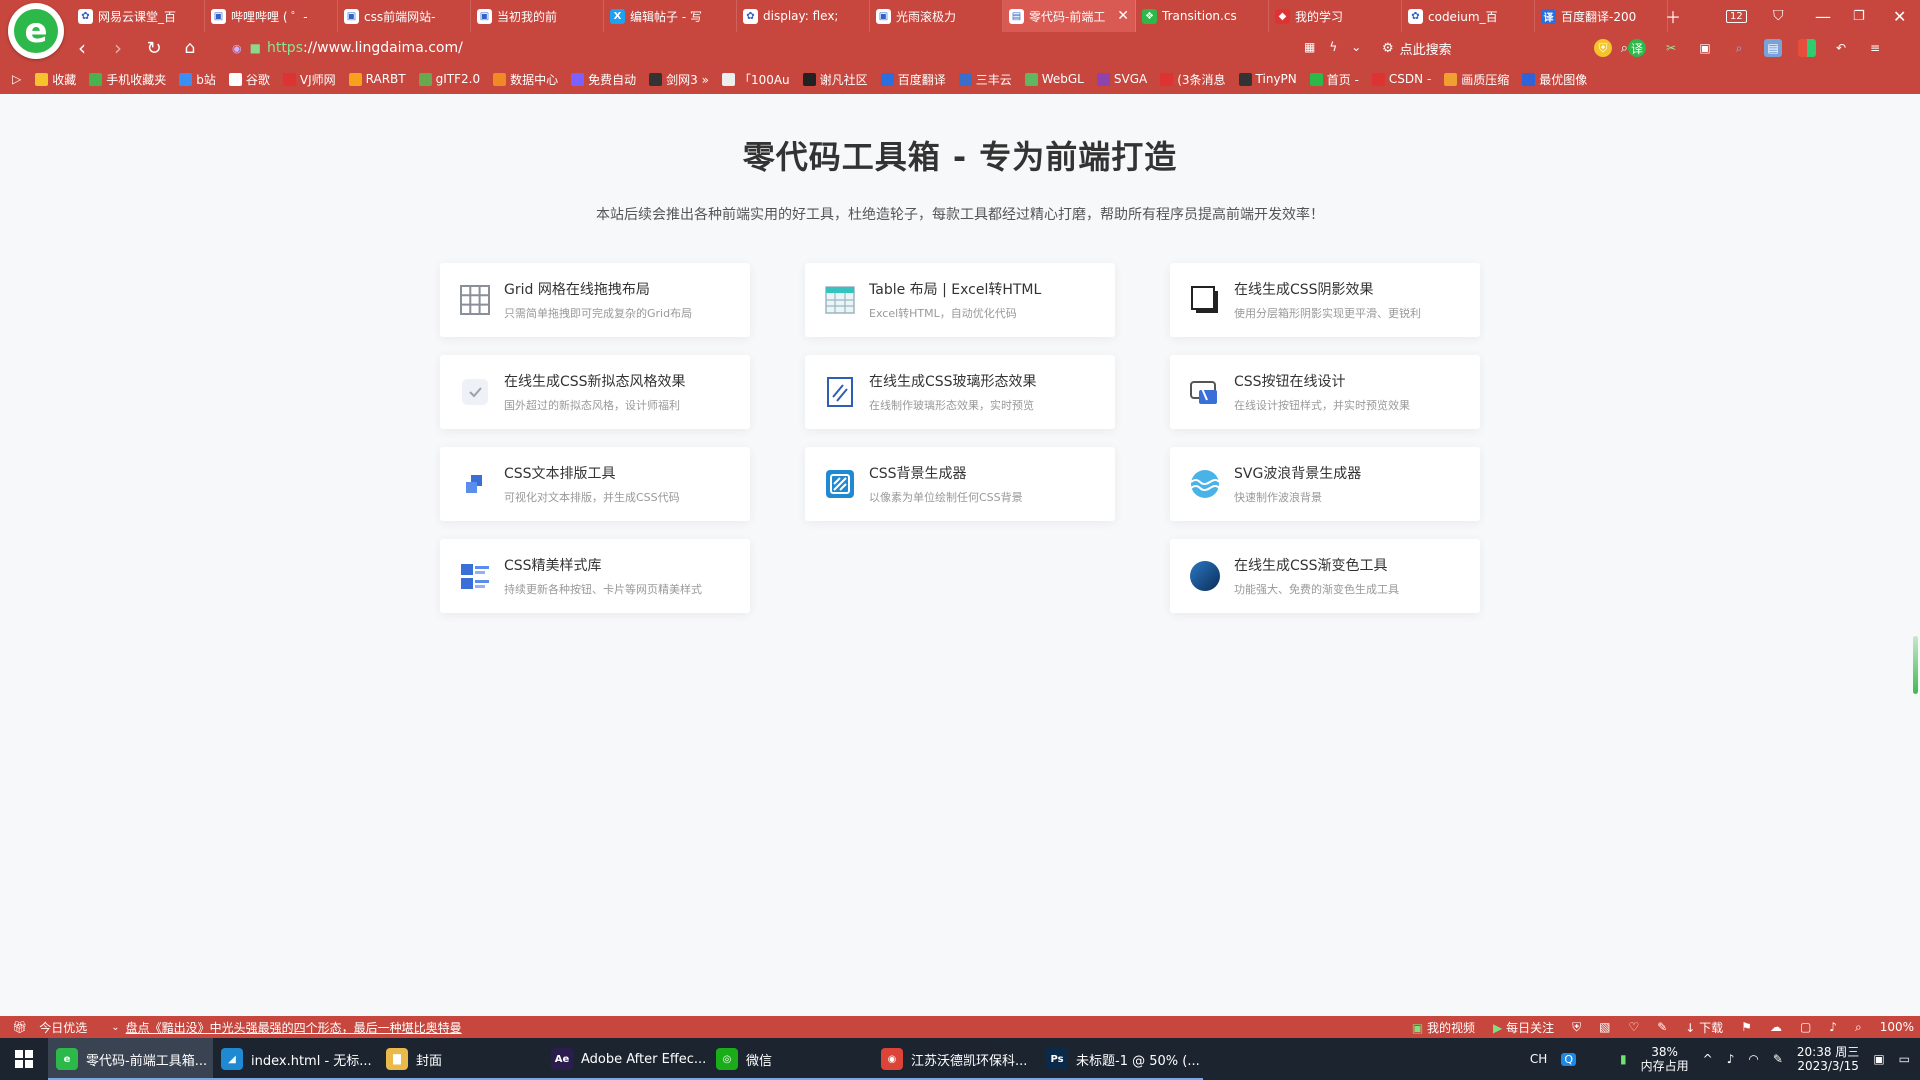 The image size is (1920, 1080). I want to click on menu-icon: ≡, so click(1875, 48).